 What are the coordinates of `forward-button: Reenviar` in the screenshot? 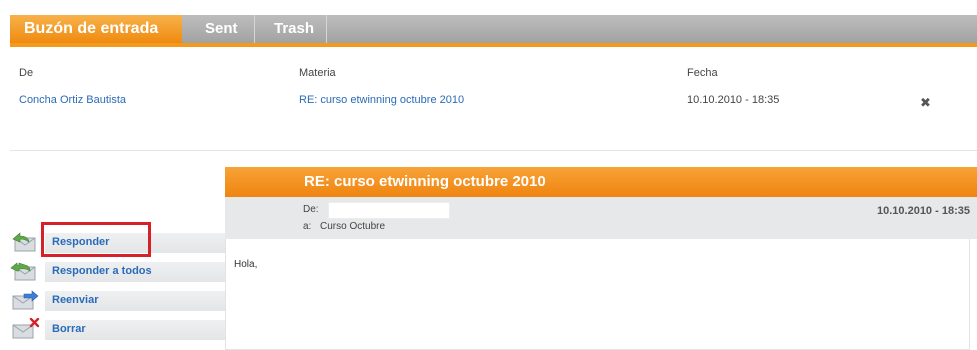 It's located at (117, 300).